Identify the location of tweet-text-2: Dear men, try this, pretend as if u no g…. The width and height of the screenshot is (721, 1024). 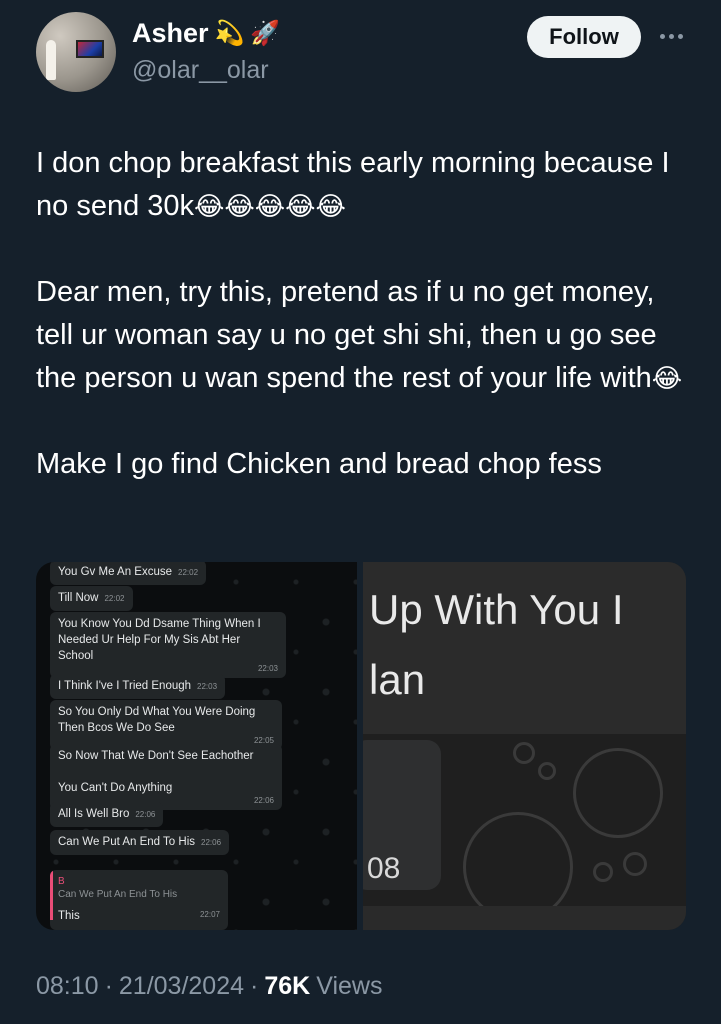
(346, 335).